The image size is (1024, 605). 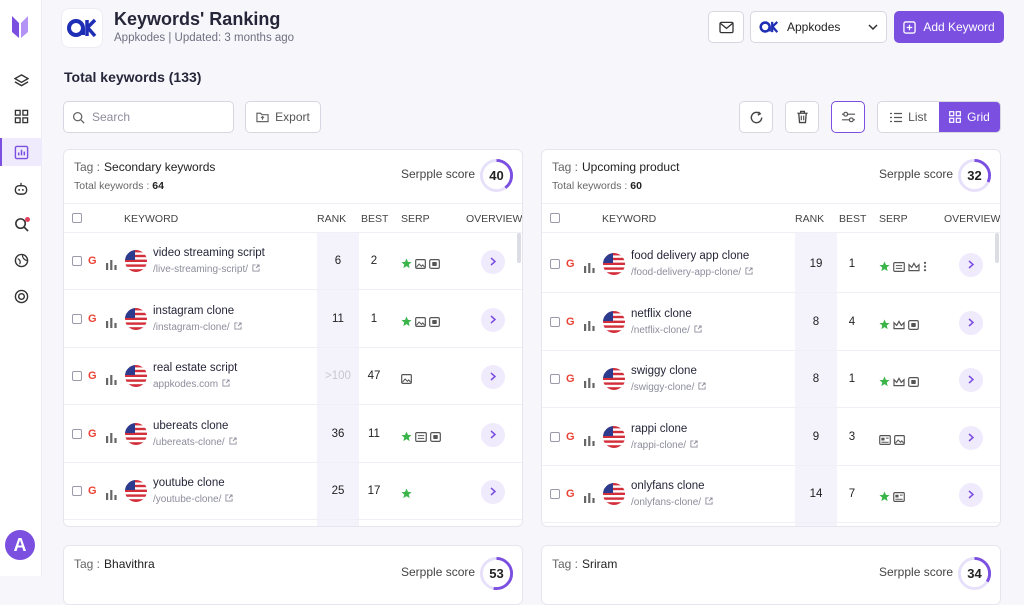 I want to click on sidebar-item-dashboard, so click(x=21, y=116).